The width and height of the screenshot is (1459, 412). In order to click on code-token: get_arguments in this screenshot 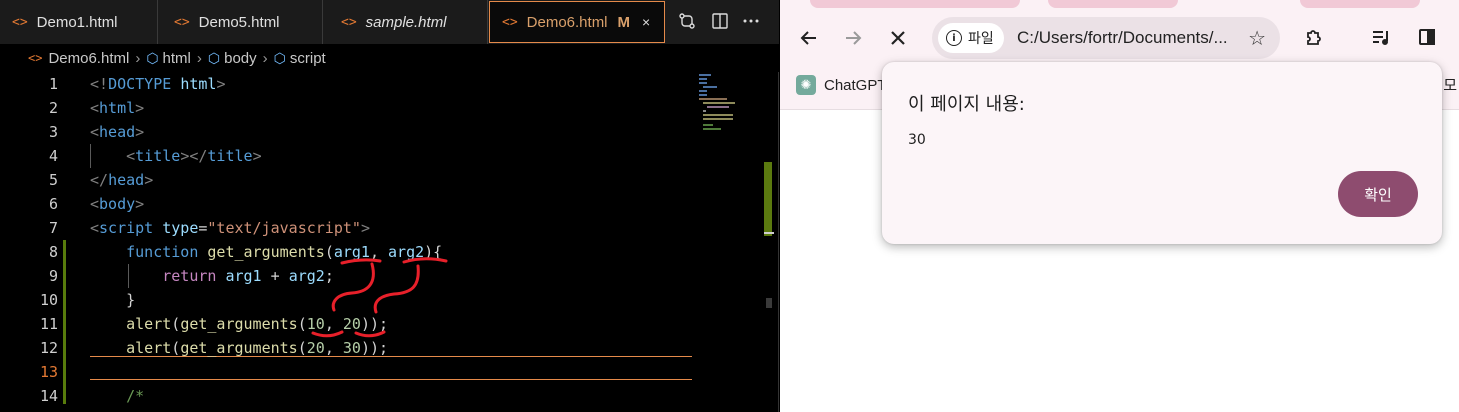, I will do `click(266, 252)`.